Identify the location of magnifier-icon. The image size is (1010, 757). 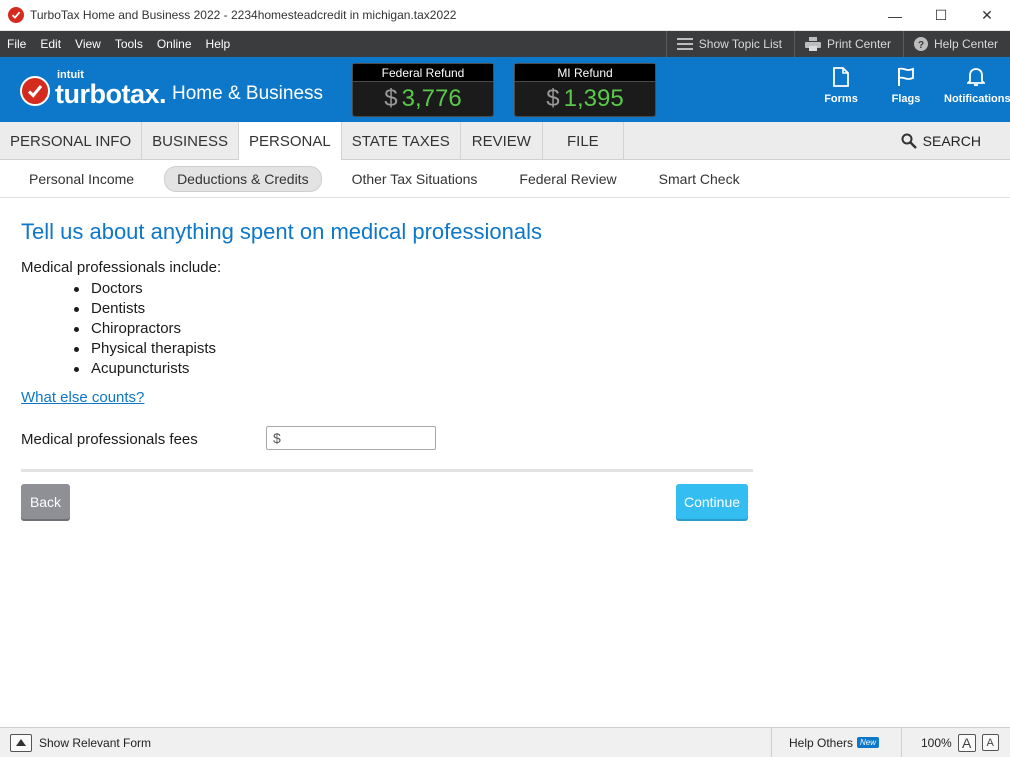
(909, 141).